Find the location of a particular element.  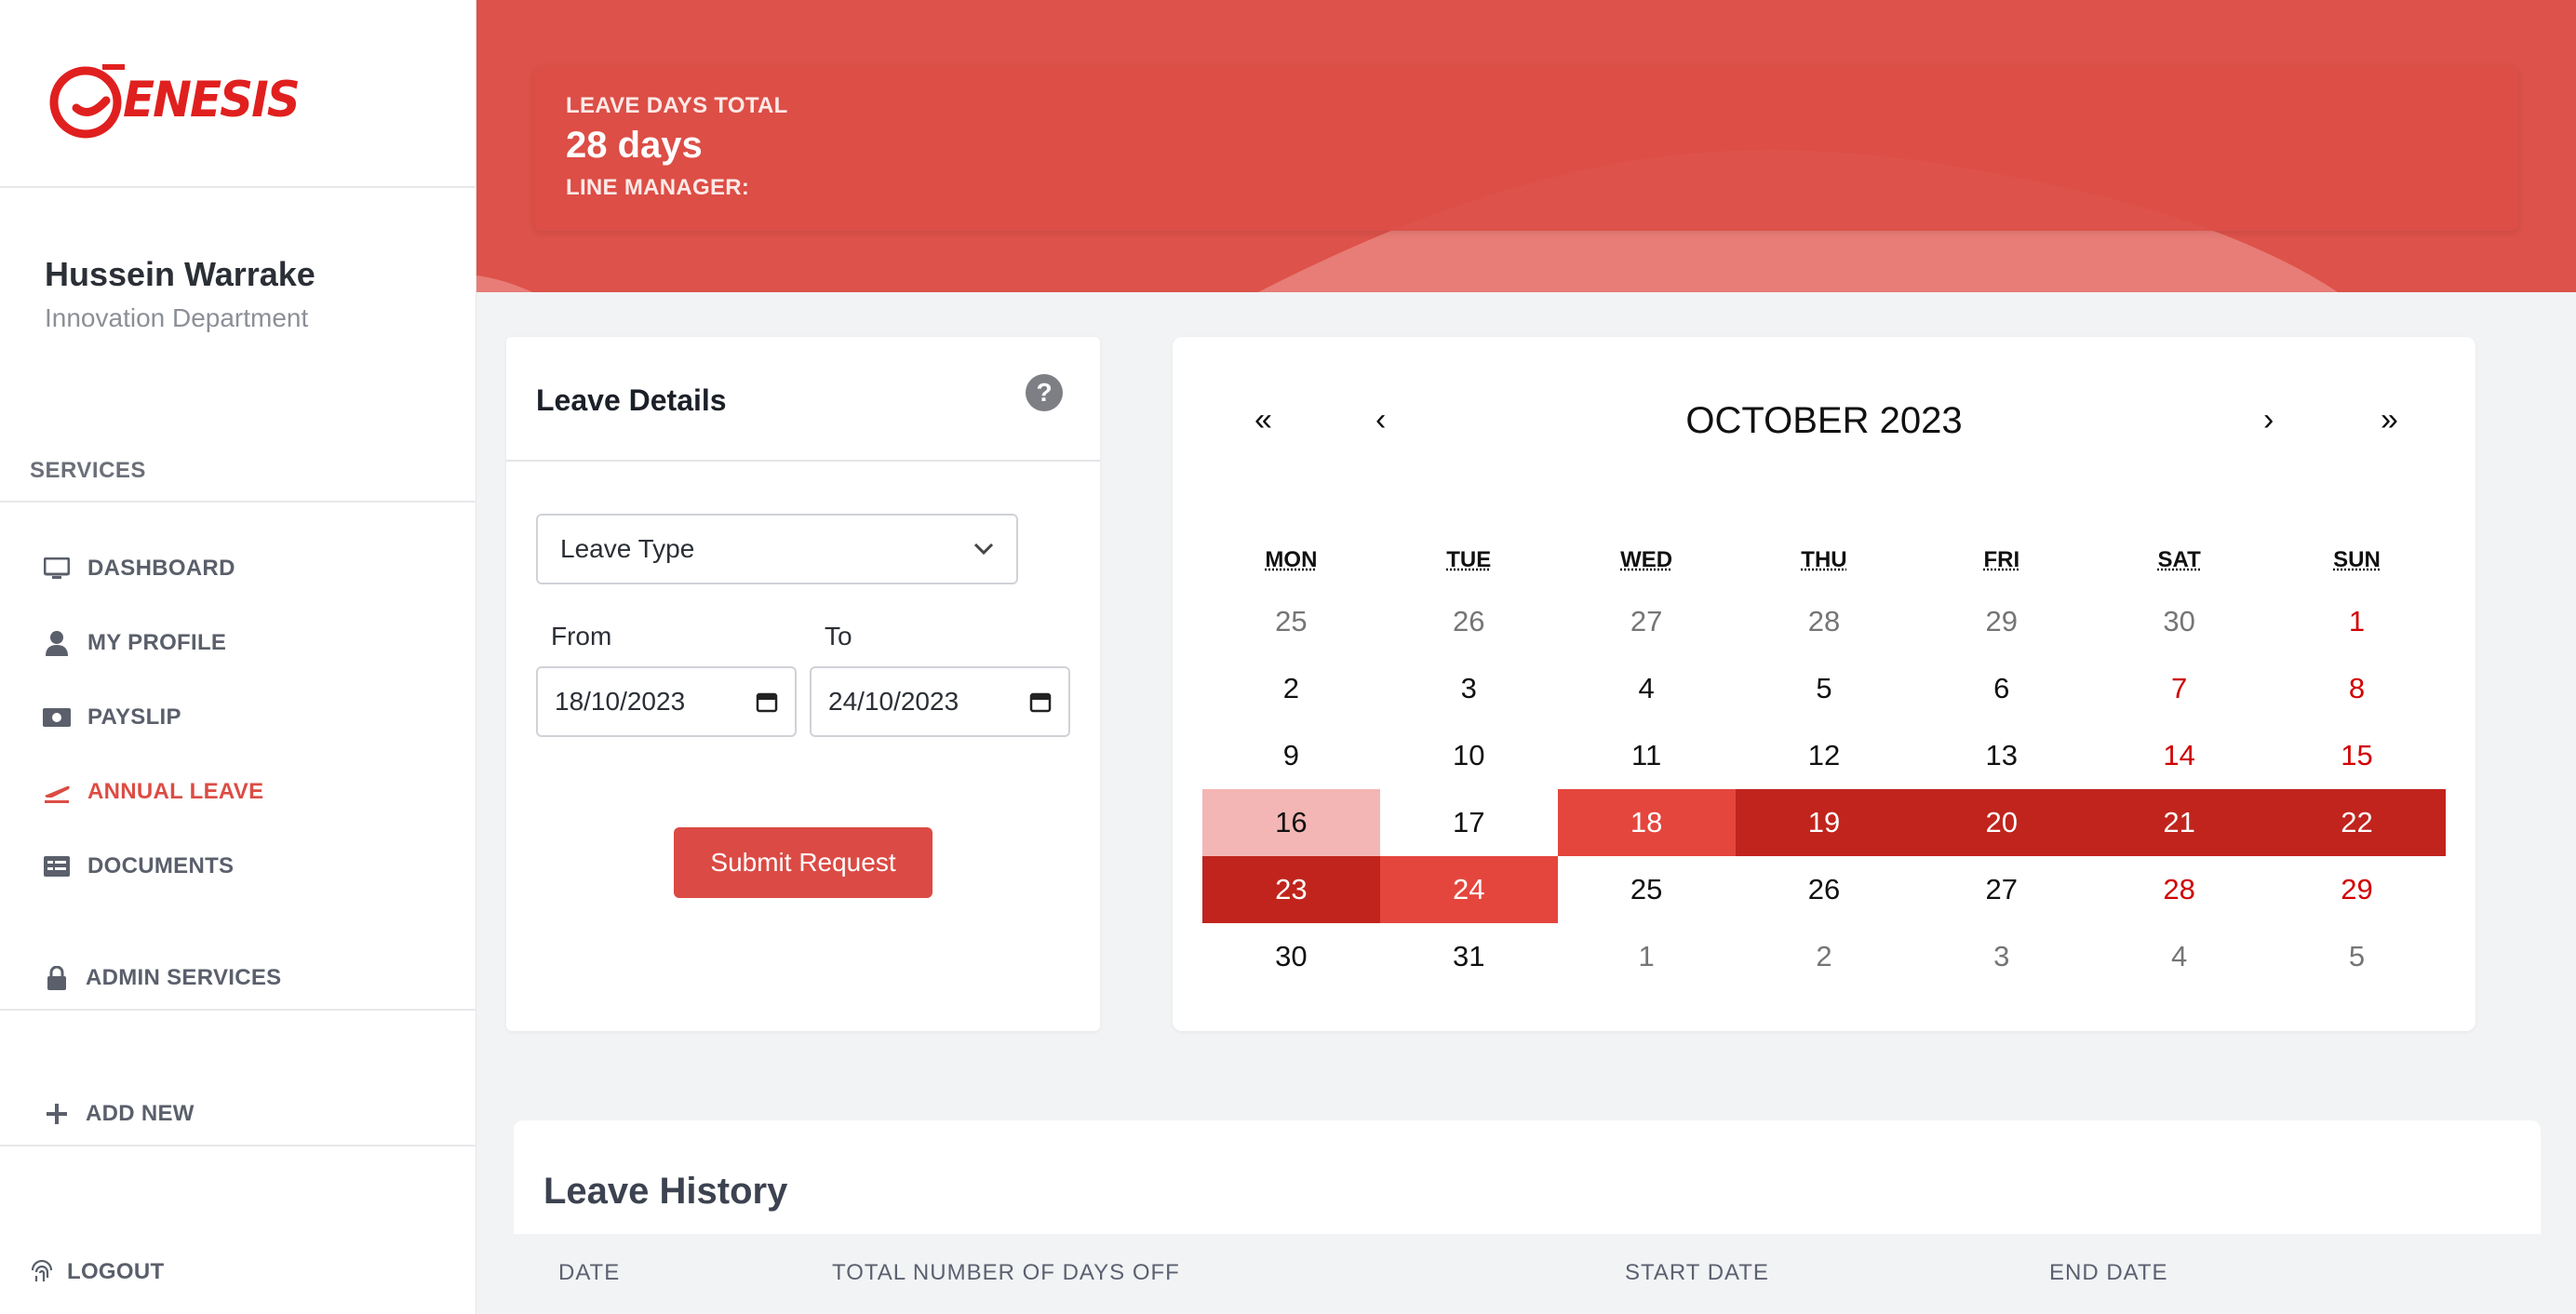

help-icon: ? is located at coordinates (1044, 392).